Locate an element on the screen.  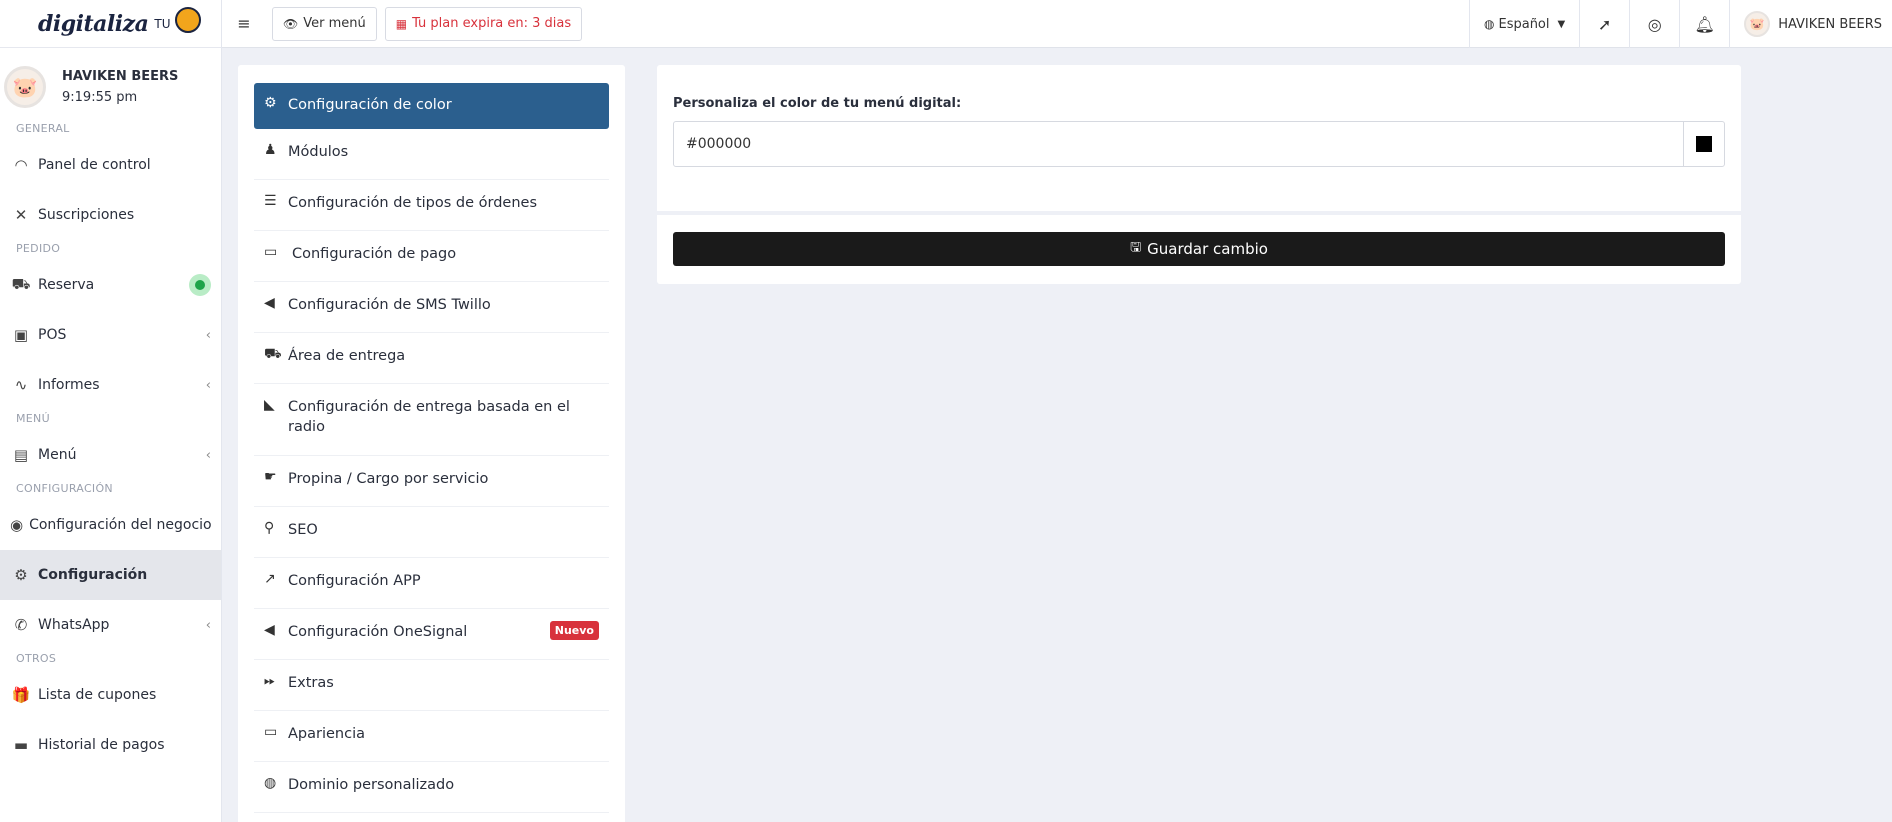
sidebar-item-label: POS is located at coordinates (52, 335).